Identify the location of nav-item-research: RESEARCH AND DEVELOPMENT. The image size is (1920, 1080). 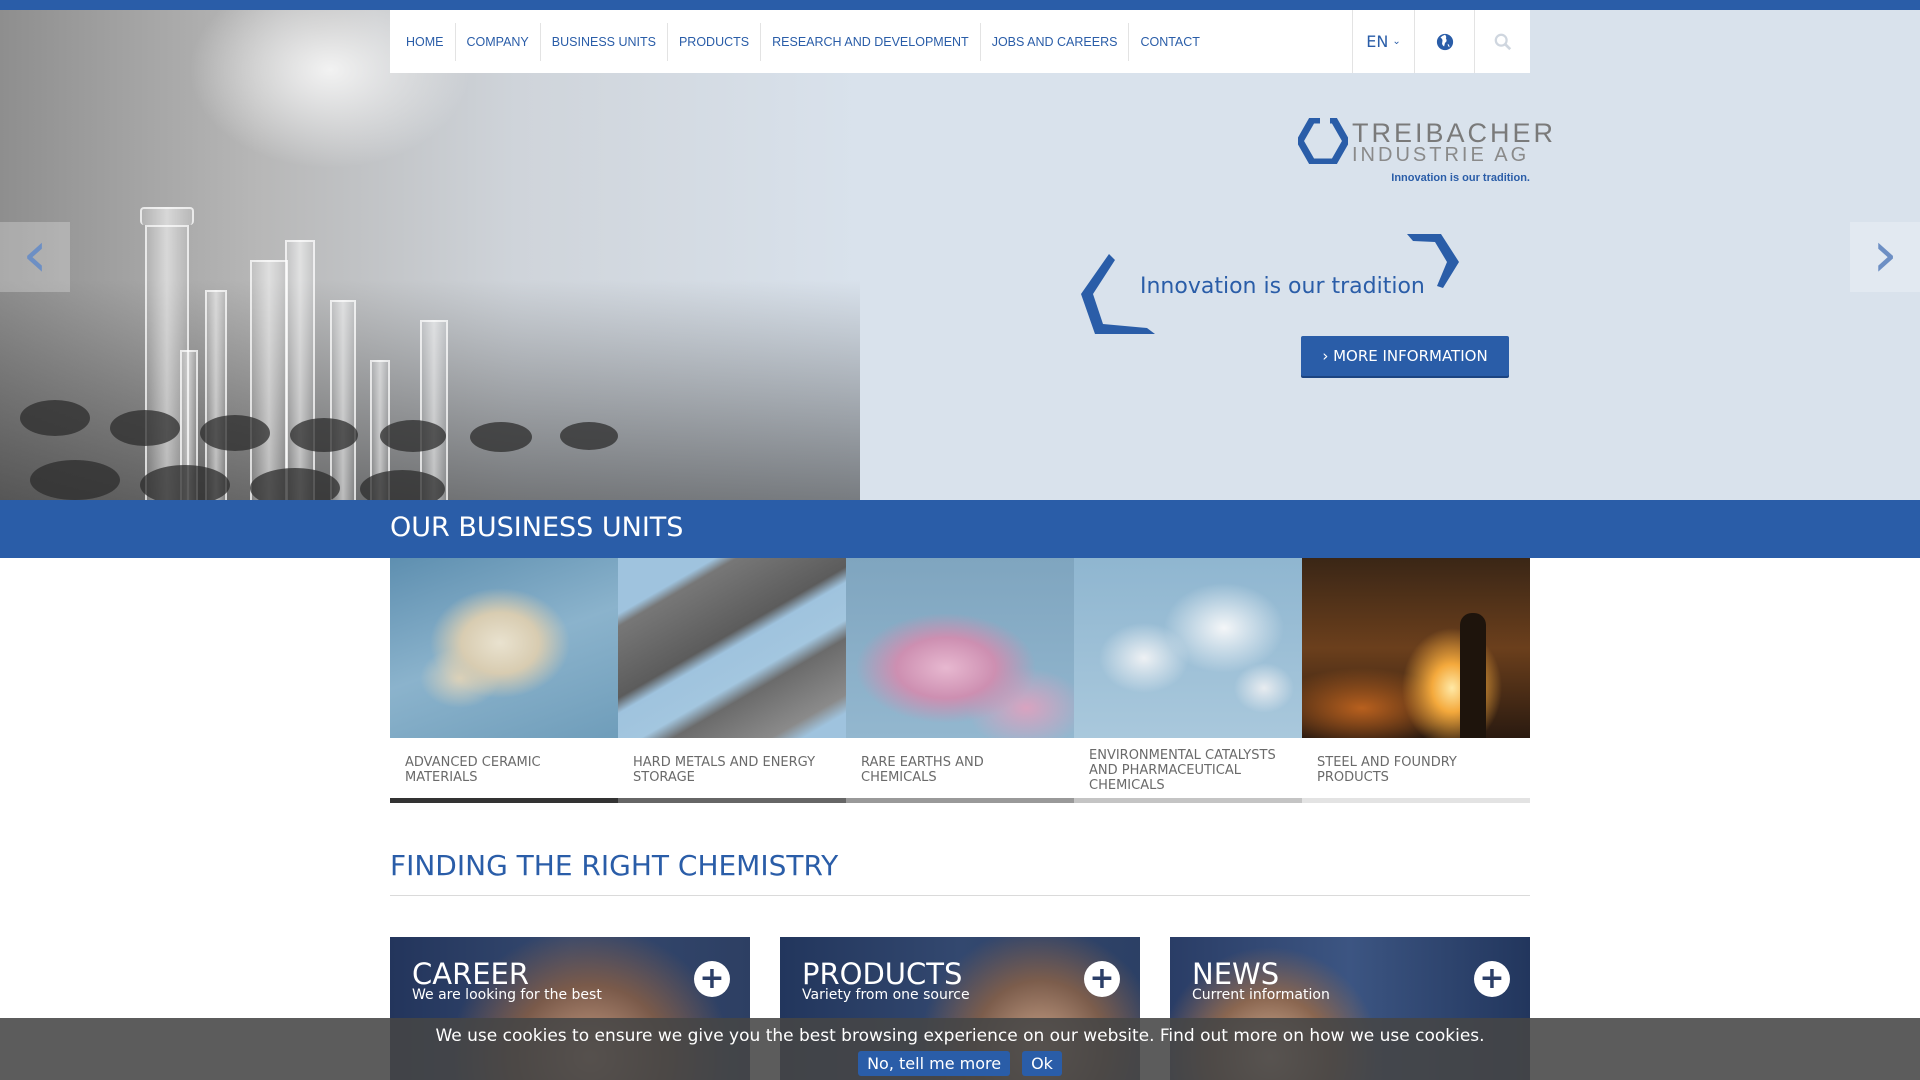
(871, 41).